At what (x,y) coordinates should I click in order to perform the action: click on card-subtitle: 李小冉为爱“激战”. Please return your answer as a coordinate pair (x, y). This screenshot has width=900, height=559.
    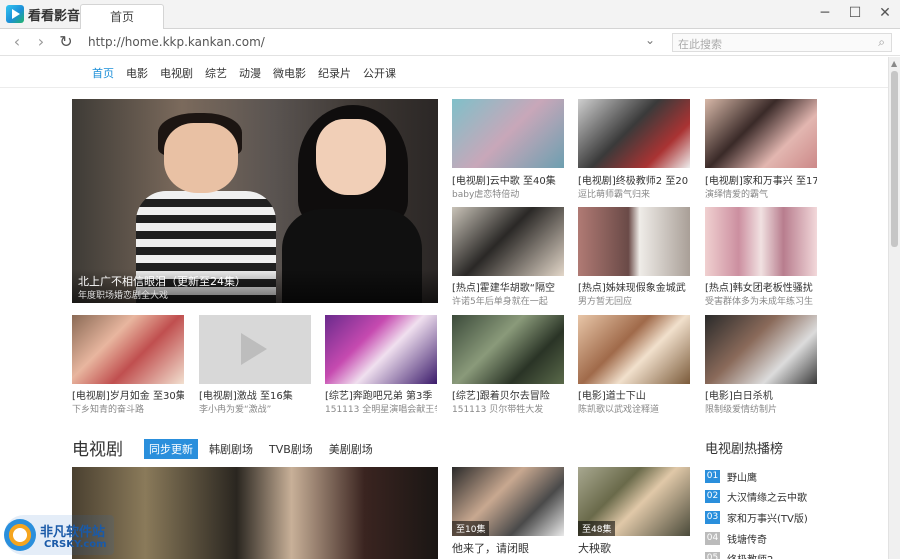
    Looking at the image, I should click on (235, 410).